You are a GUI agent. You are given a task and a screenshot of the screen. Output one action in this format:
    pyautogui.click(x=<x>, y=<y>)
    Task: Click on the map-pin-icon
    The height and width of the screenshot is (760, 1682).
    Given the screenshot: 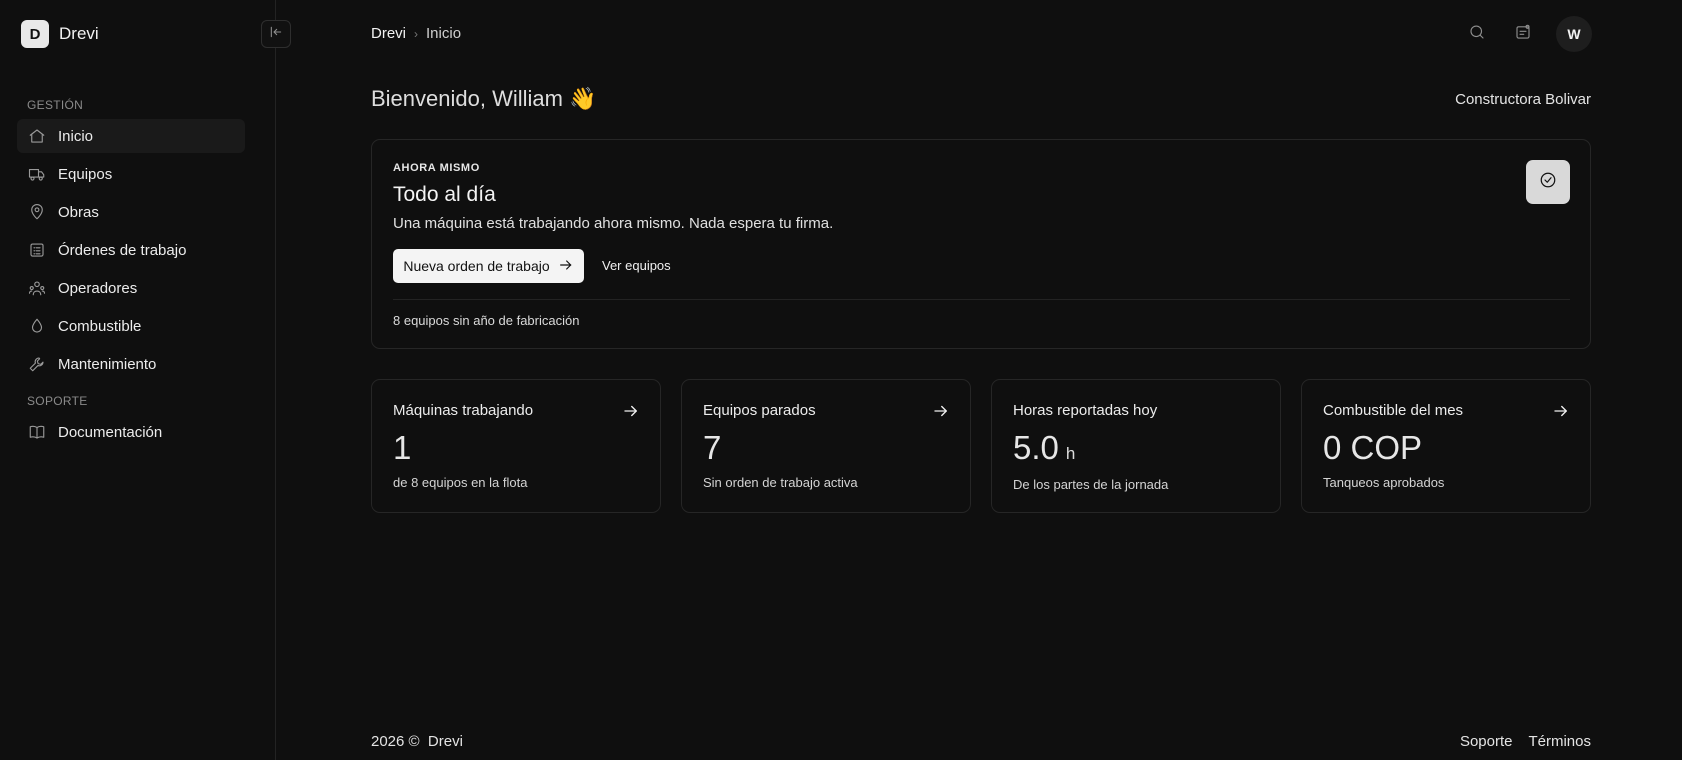 What is the action you would take?
    pyautogui.click(x=37, y=212)
    